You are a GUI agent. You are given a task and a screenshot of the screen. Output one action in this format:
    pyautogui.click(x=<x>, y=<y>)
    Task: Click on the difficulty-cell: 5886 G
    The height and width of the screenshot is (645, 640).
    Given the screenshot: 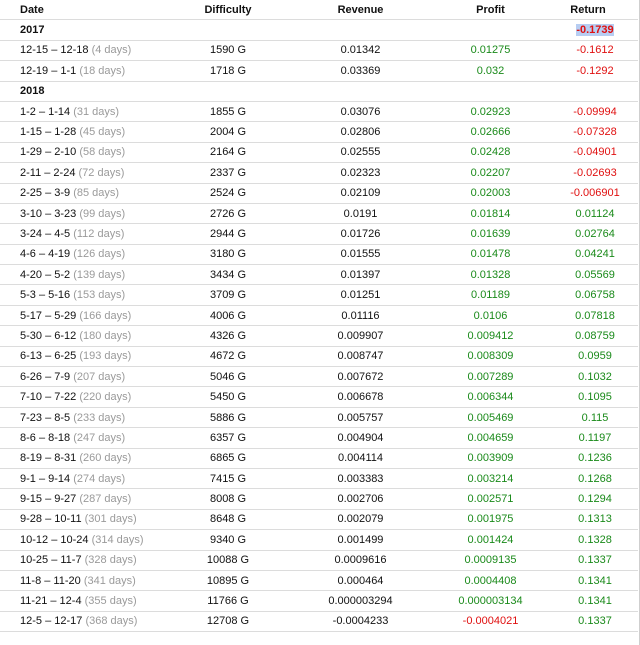 What is the action you would take?
    pyautogui.click(x=228, y=418)
    